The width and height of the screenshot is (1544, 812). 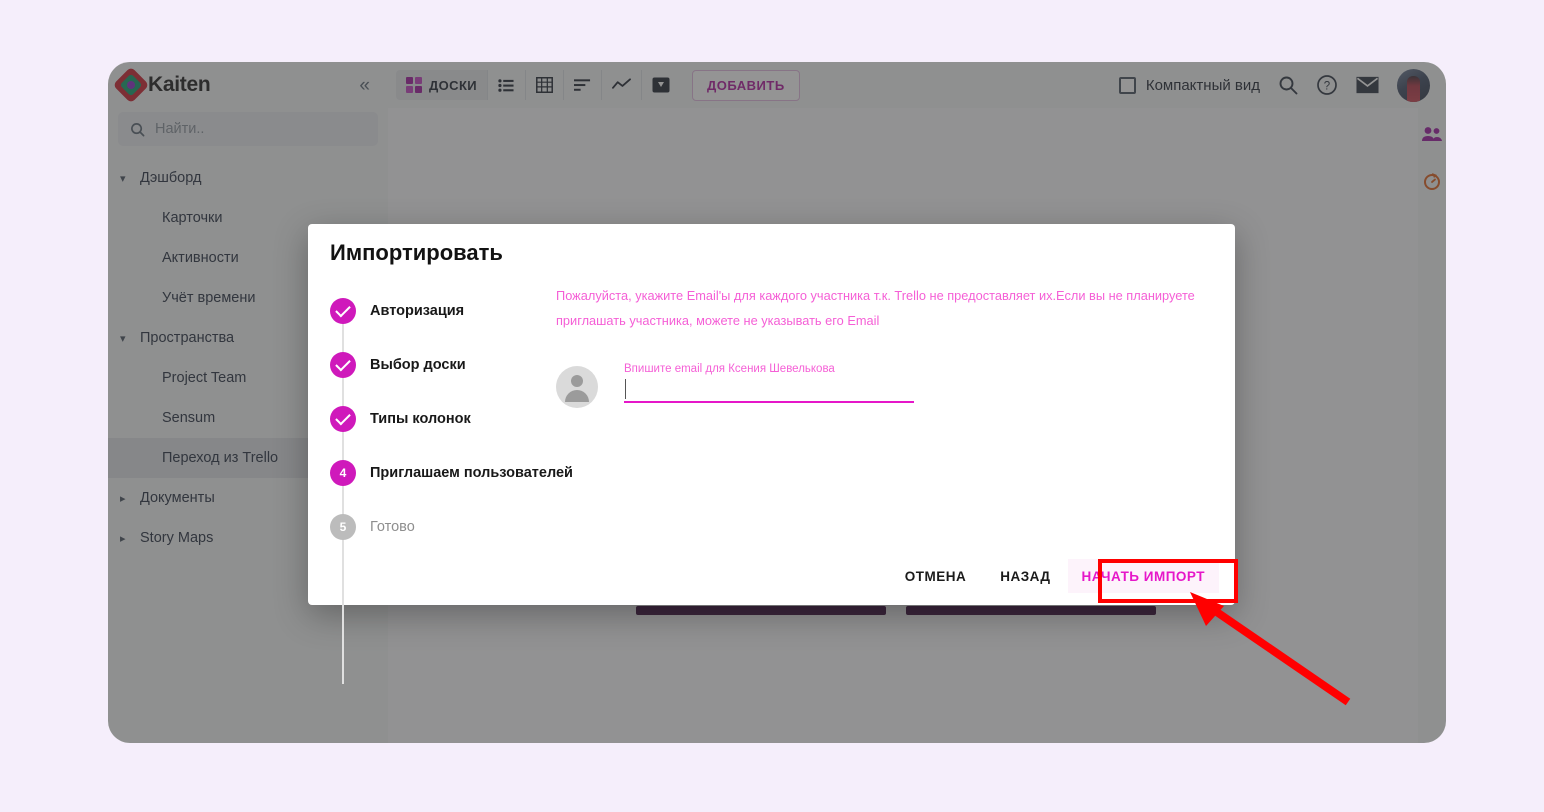 I want to click on step-label: Готово, so click(x=392, y=527).